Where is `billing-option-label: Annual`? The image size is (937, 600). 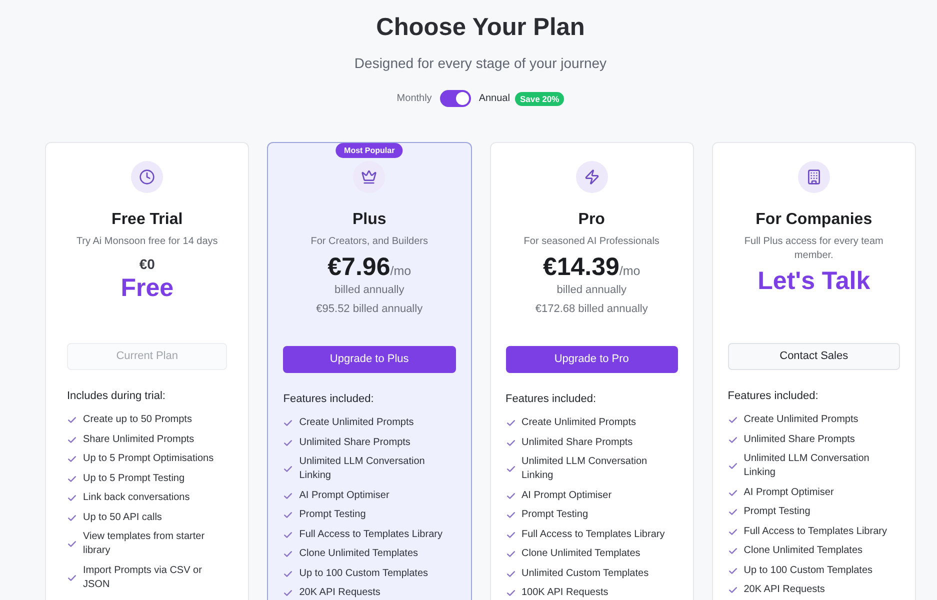 billing-option-label: Annual is located at coordinates (494, 99).